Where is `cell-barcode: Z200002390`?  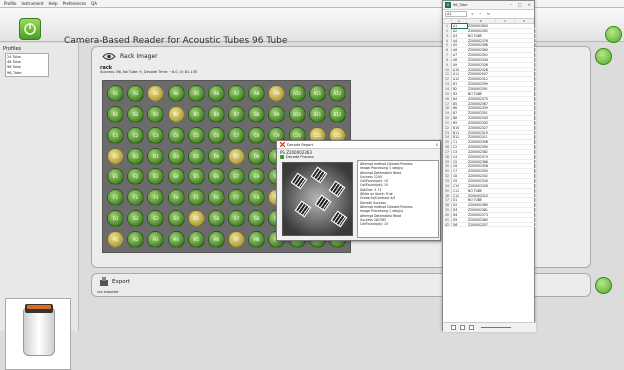 cell-barcode: Z200002390 is located at coordinates (482, 147).